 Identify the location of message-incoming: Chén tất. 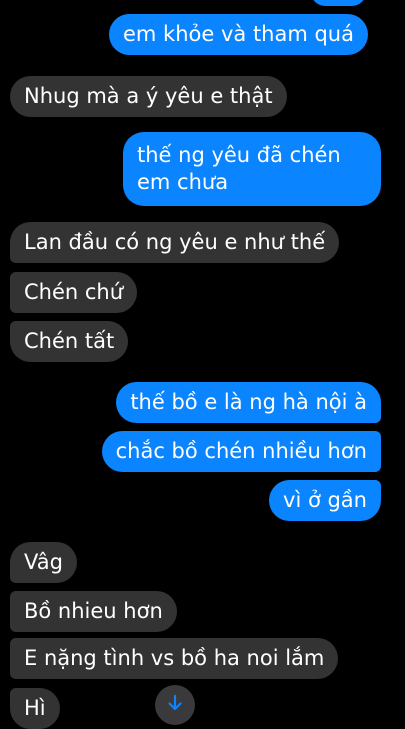
(69, 341).